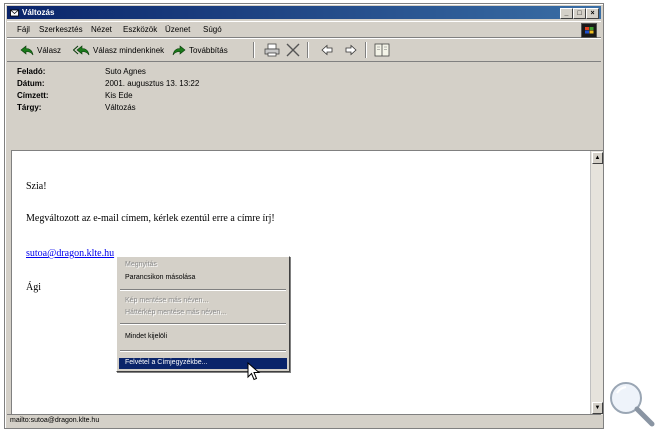 The image size is (663, 430). I want to click on scroll-up-arrow-icon: ▲, so click(597, 158).